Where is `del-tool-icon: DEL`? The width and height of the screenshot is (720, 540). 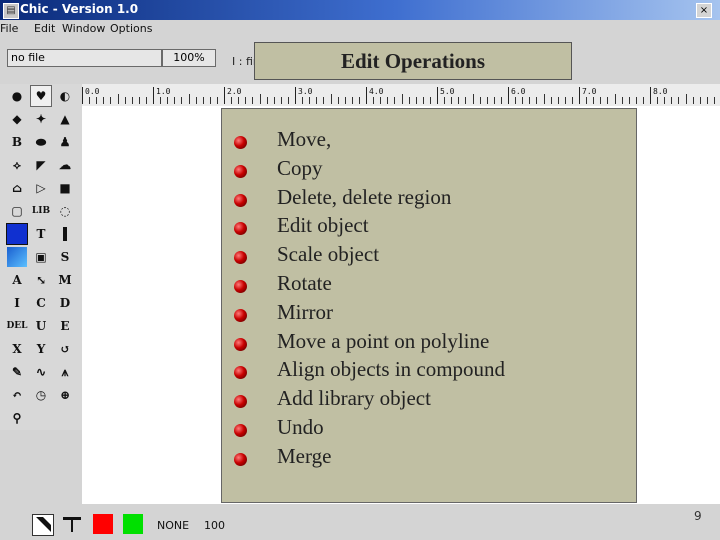 del-tool-icon: DEL is located at coordinates (17, 326).